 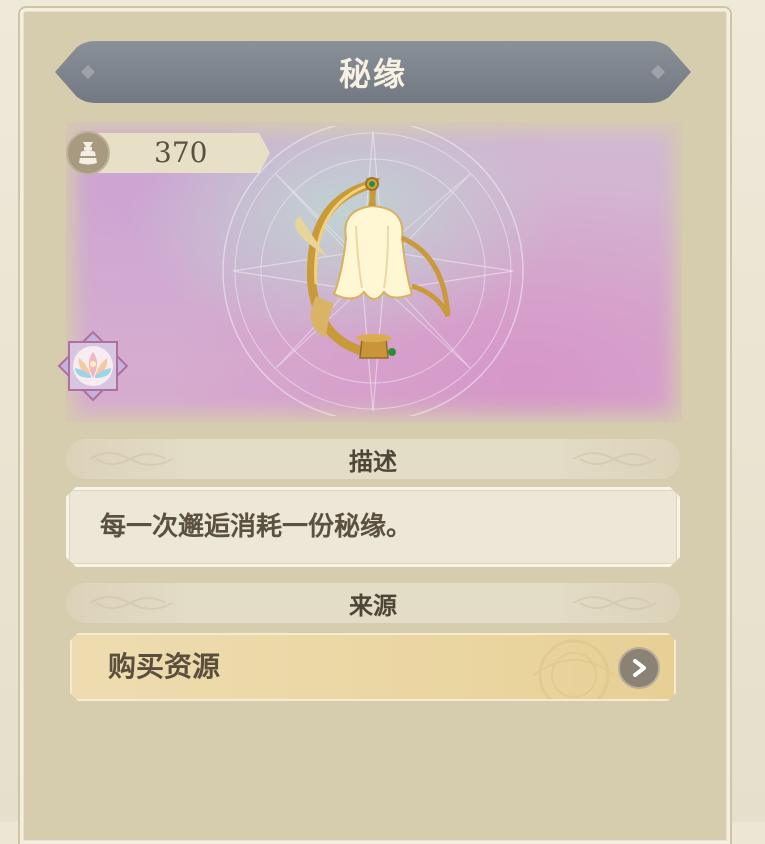 What do you see at coordinates (93, 366) in the screenshot?
I see `lotus-rarity-badge` at bounding box center [93, 366].